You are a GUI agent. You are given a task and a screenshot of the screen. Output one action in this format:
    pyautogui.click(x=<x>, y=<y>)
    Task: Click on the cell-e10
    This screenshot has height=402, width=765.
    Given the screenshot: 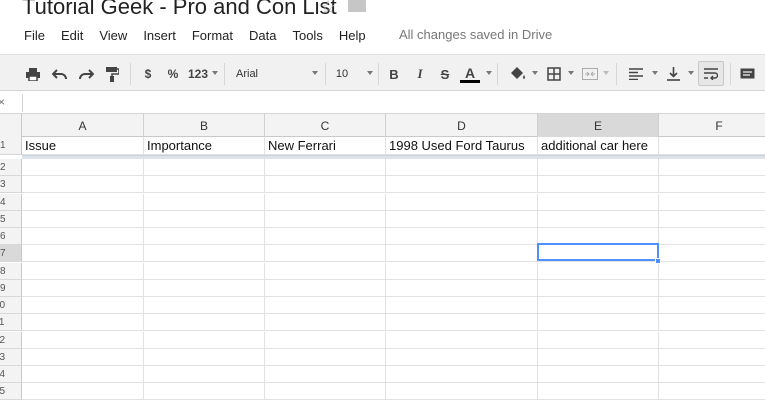 What is the action you would take?
    pyautogui.click(x=598, y=305)
    